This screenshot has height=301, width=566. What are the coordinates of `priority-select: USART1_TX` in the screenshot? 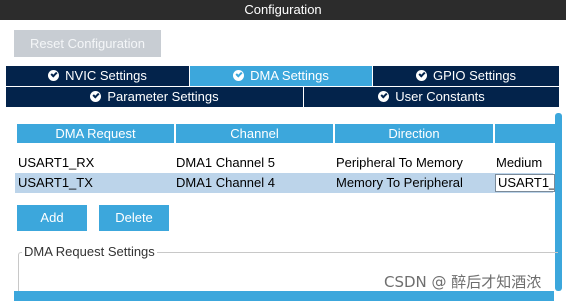 It's located at (525, 183).